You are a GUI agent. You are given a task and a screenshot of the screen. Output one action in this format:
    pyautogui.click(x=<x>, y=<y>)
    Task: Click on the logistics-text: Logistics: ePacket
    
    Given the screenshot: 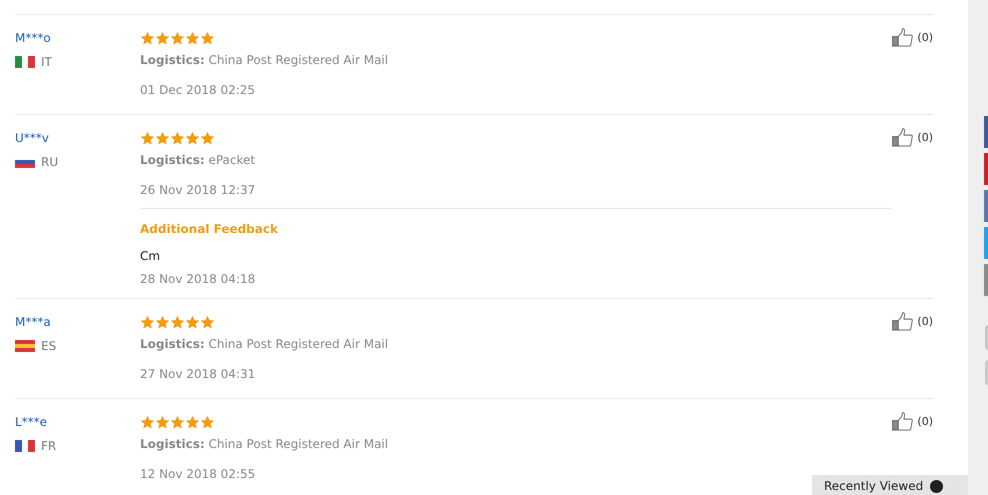 What is the action you would take?
    pyautogui.click(x=198, y=160)
    